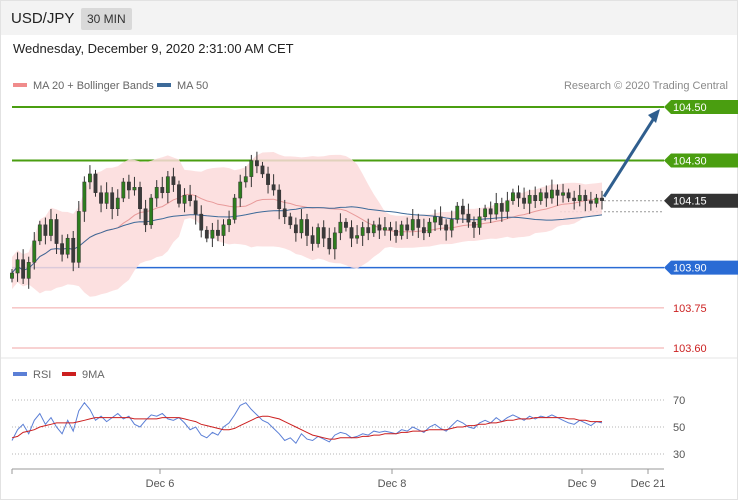 The image size is (738, 500). What do you see at coordinates (648, 484) in the screenshot?
I see `x-tick-label: Dec 21` at bounding box center [648, 484].